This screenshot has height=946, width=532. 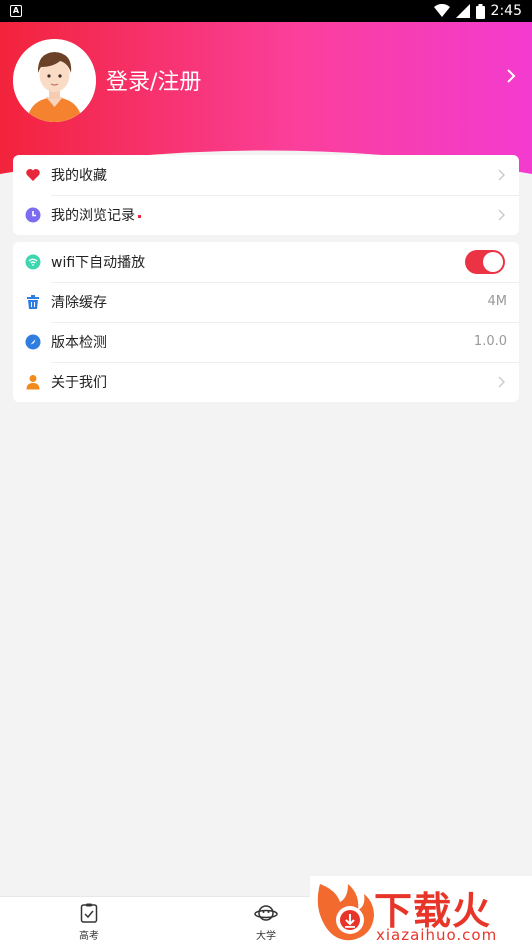 What do you see at coordinates (33, 302) in the screenshot?
I see `trash-icon` at bounding box center [33, 302].